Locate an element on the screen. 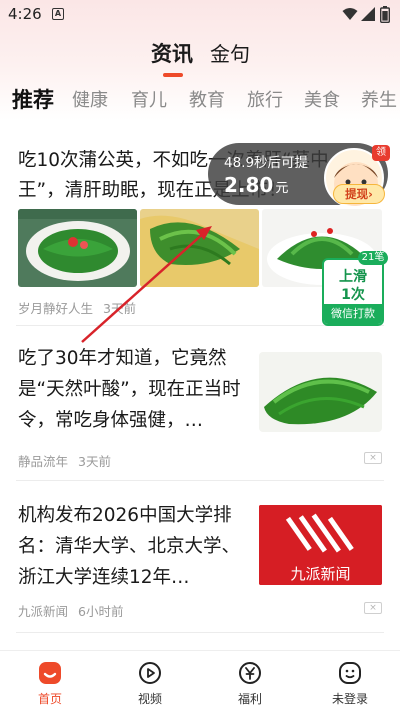 This screenshot has height=710, width=400. swipe-card-footer: 微信打款 is located at coordinates (353, 314).